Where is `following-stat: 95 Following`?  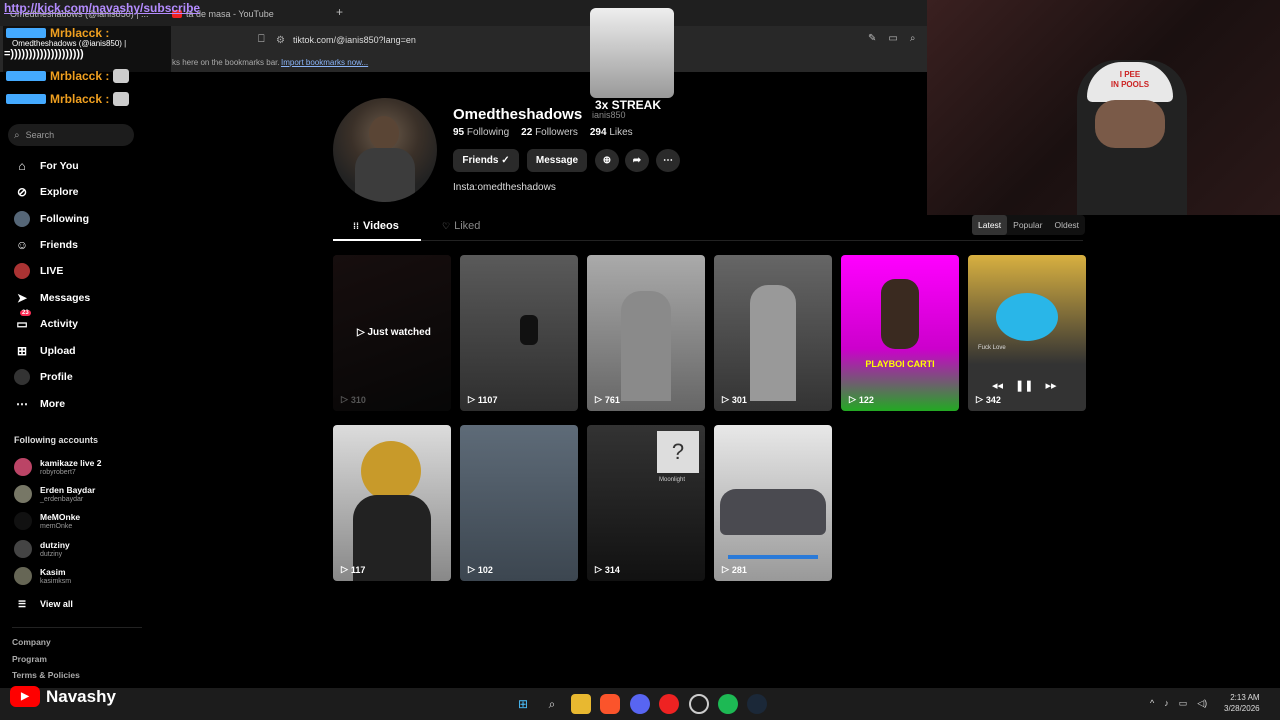 following-stat: 95 Following is located at coordinates (481, 132).